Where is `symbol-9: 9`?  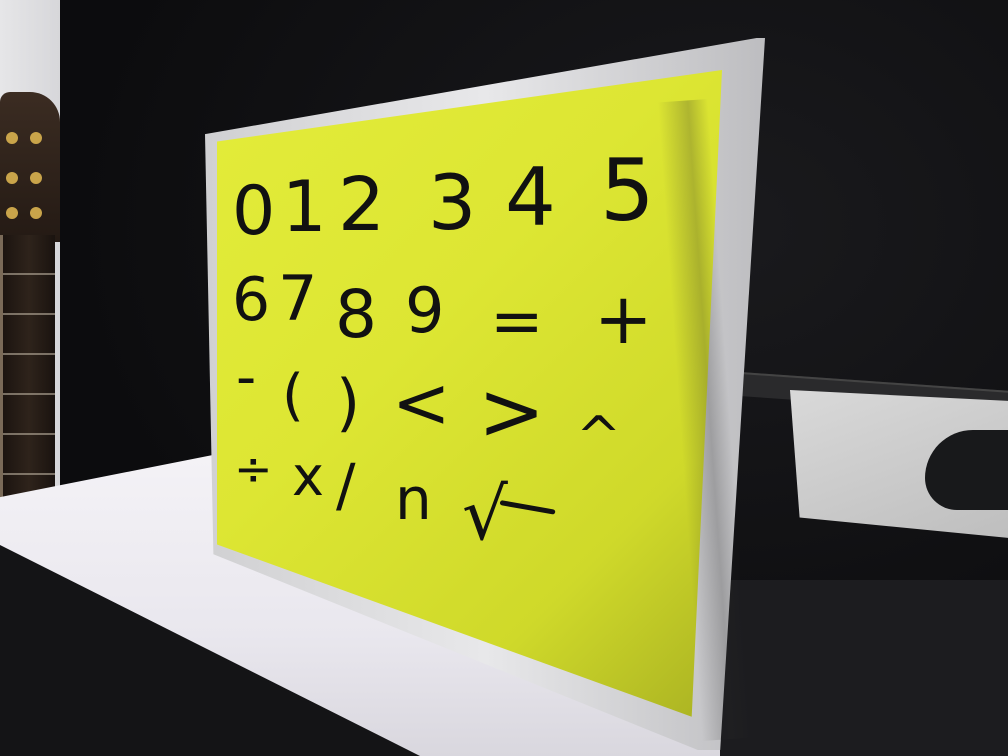 symbol-9: 9 is located at coordinates (425, 310).